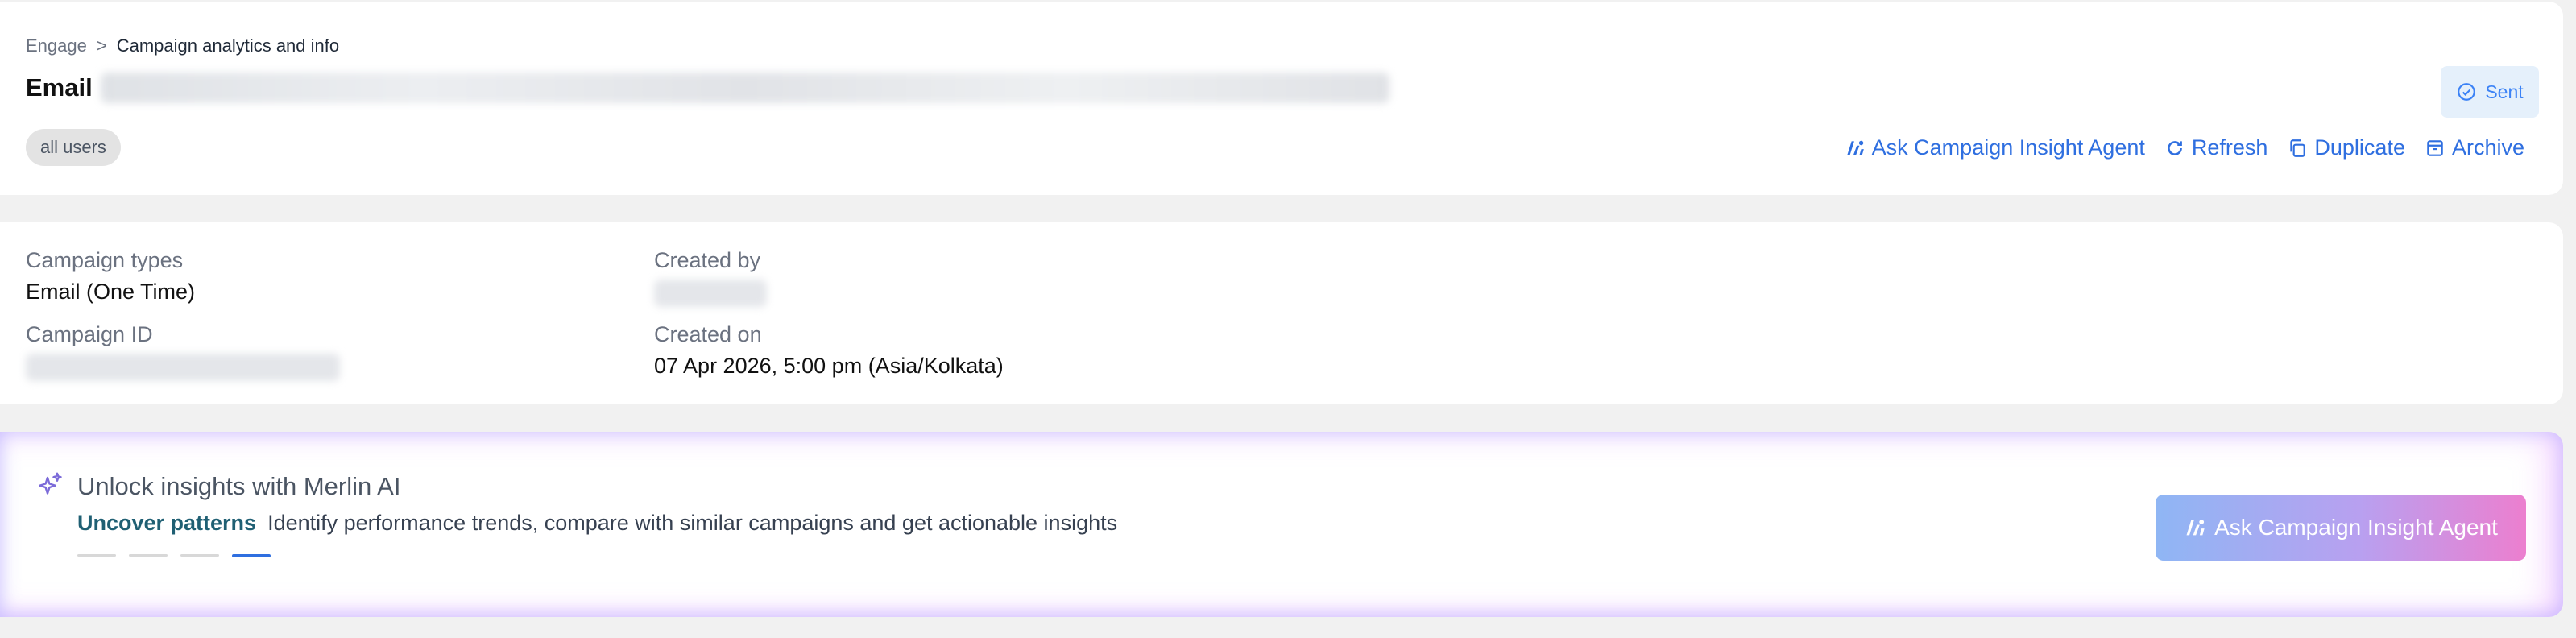 The height and width of the screenshot is (638, 2576). I want to click on created-on-value: 07 Apr 2026, 5:00 pm (Asia/Kolkata), so click(829, 366).